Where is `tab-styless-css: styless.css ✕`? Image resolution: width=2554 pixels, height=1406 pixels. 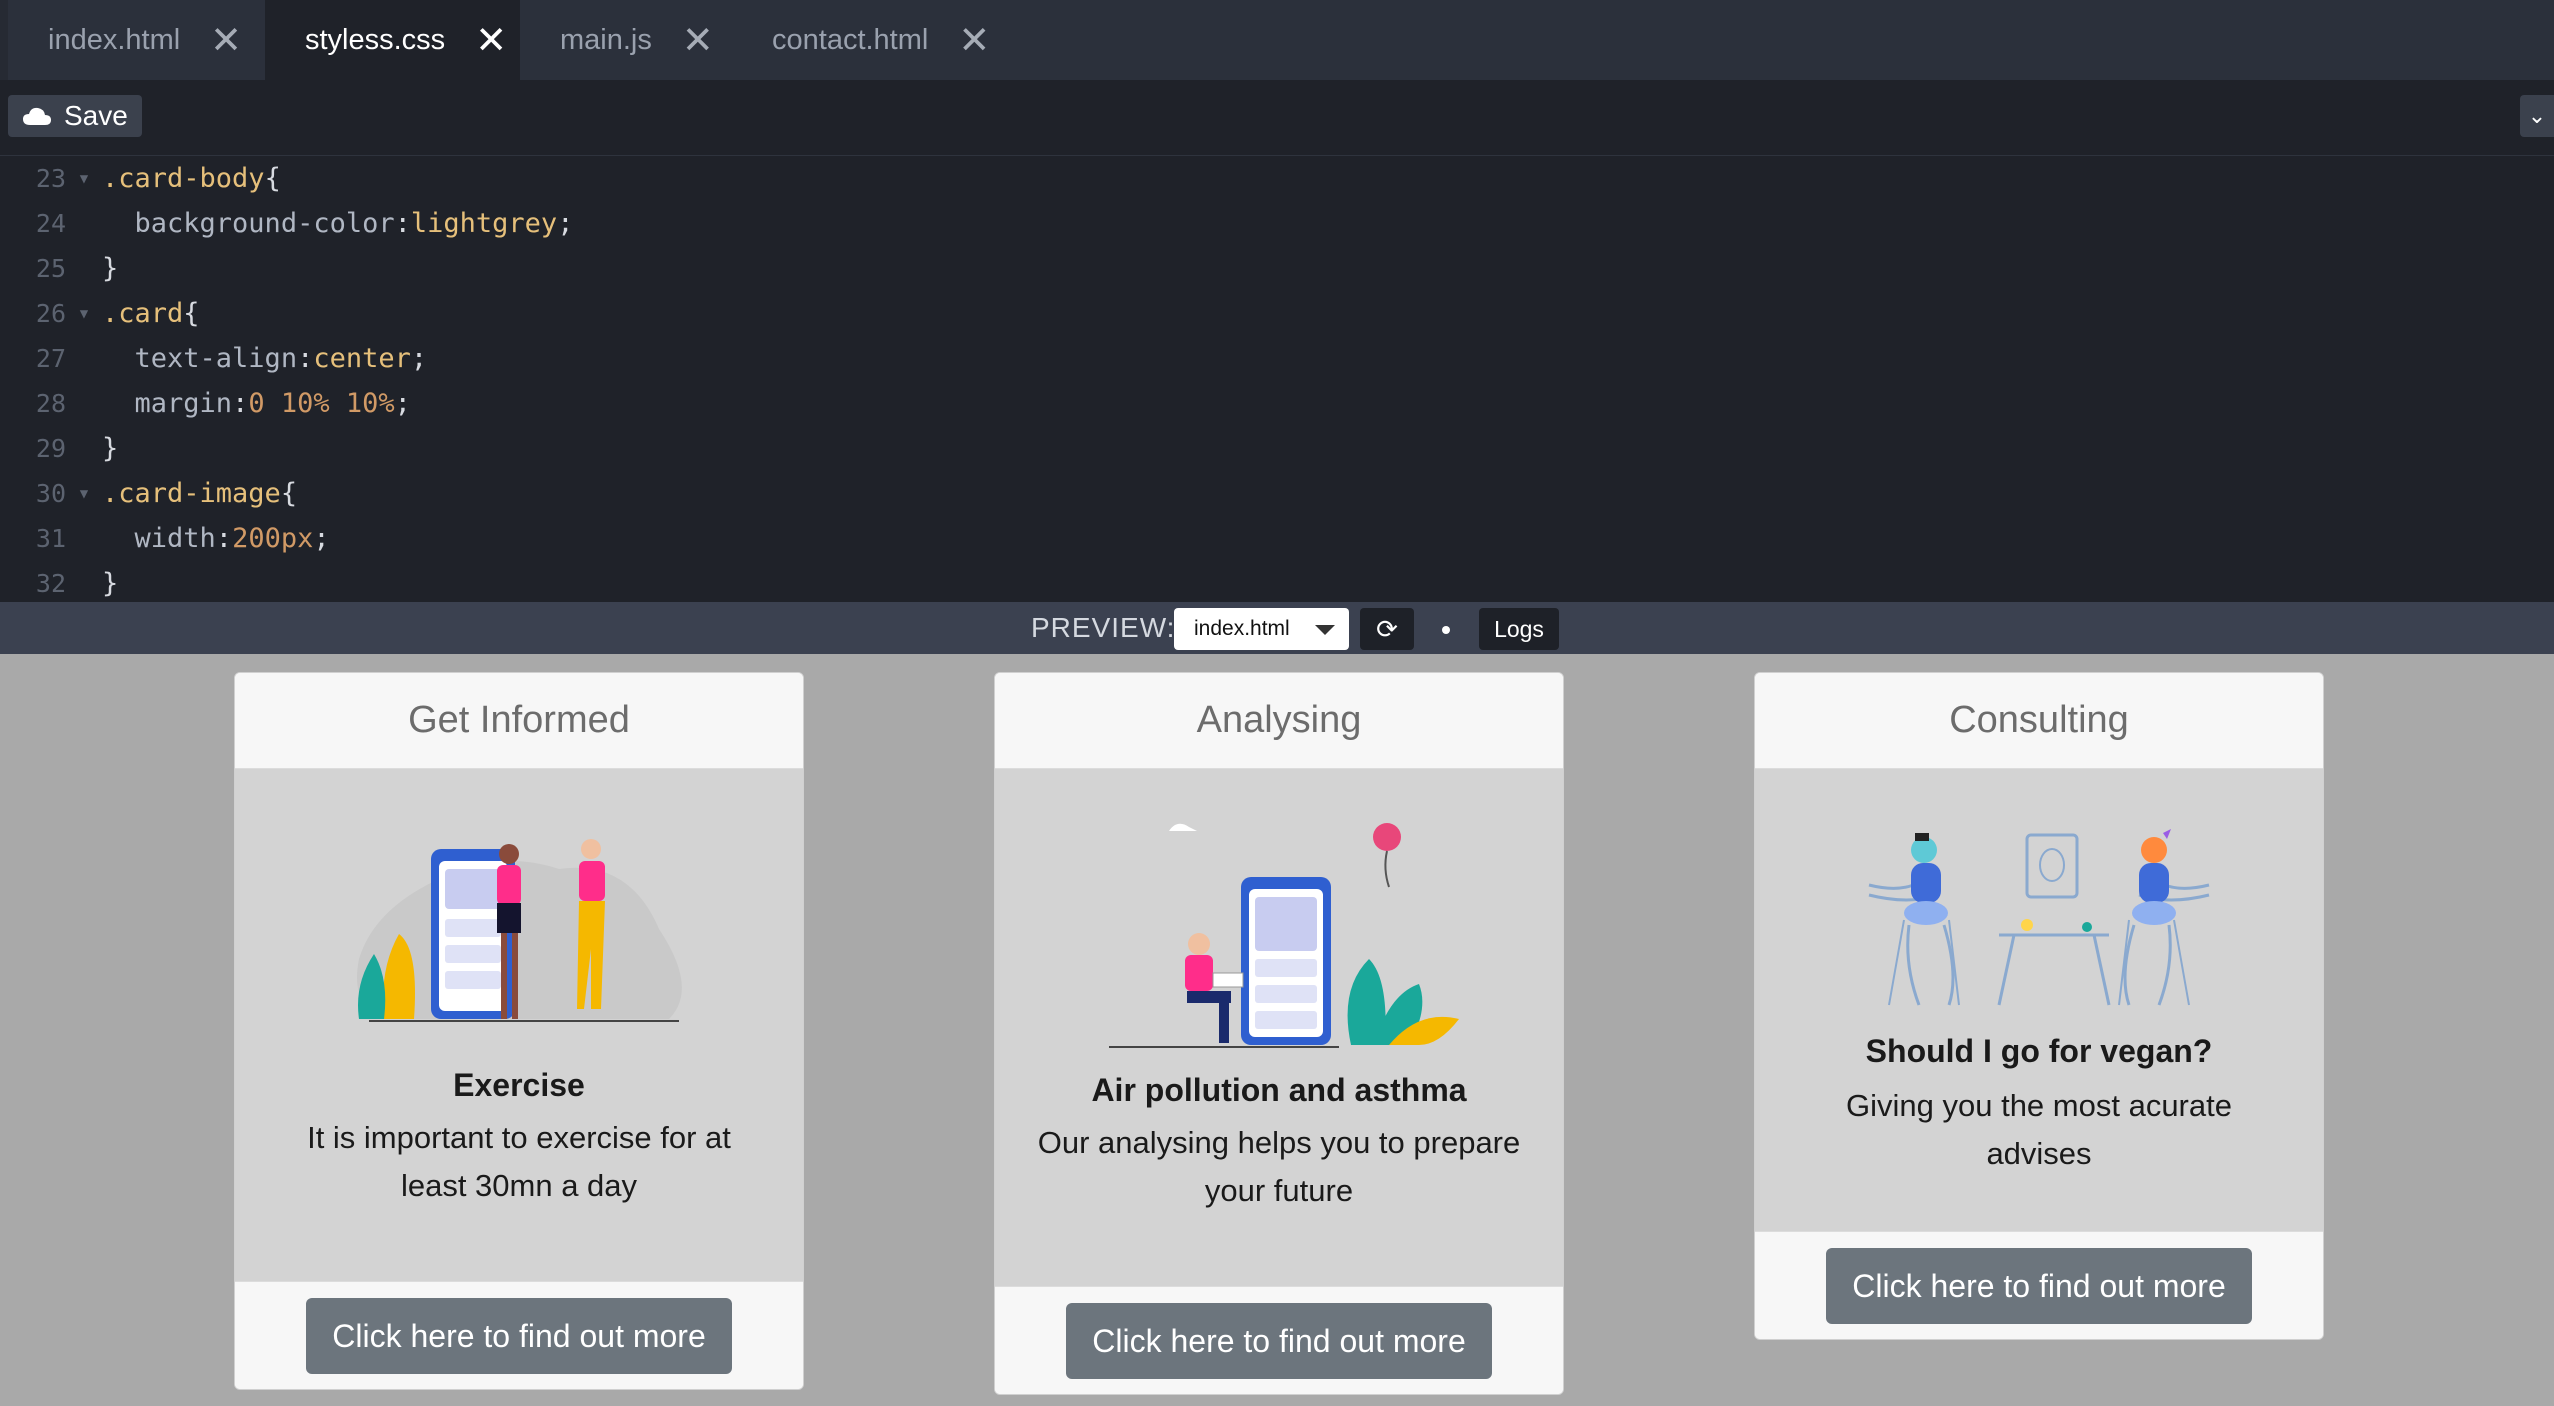 tab-styless-css: styless.css ✕ is located at coordinates (392, 40).